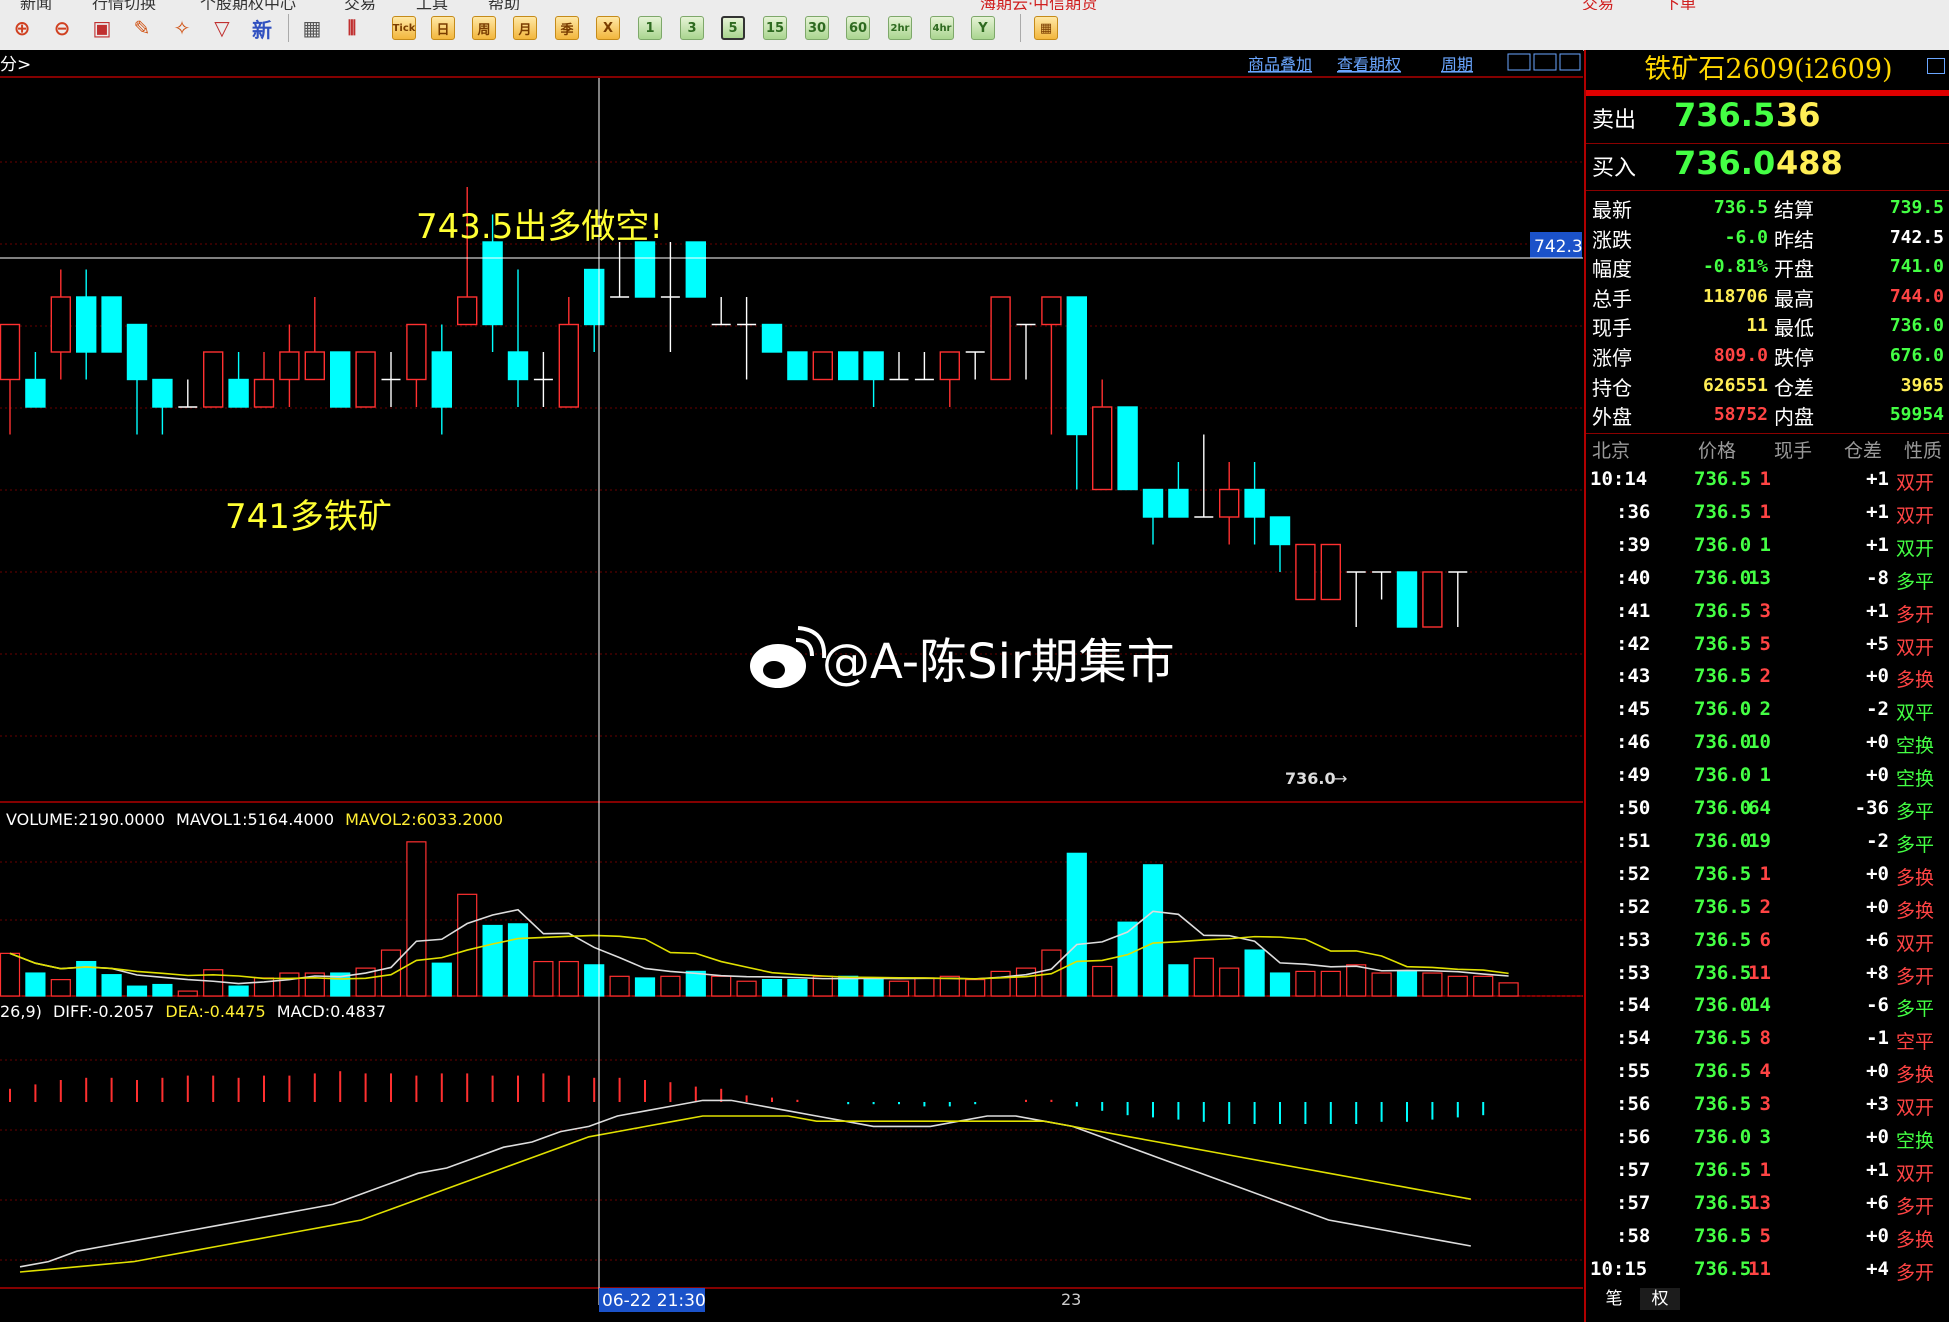  Describe the element at coordinates (1765, 1038) in the screenshot. I see `tick-volume: 8` at that location.